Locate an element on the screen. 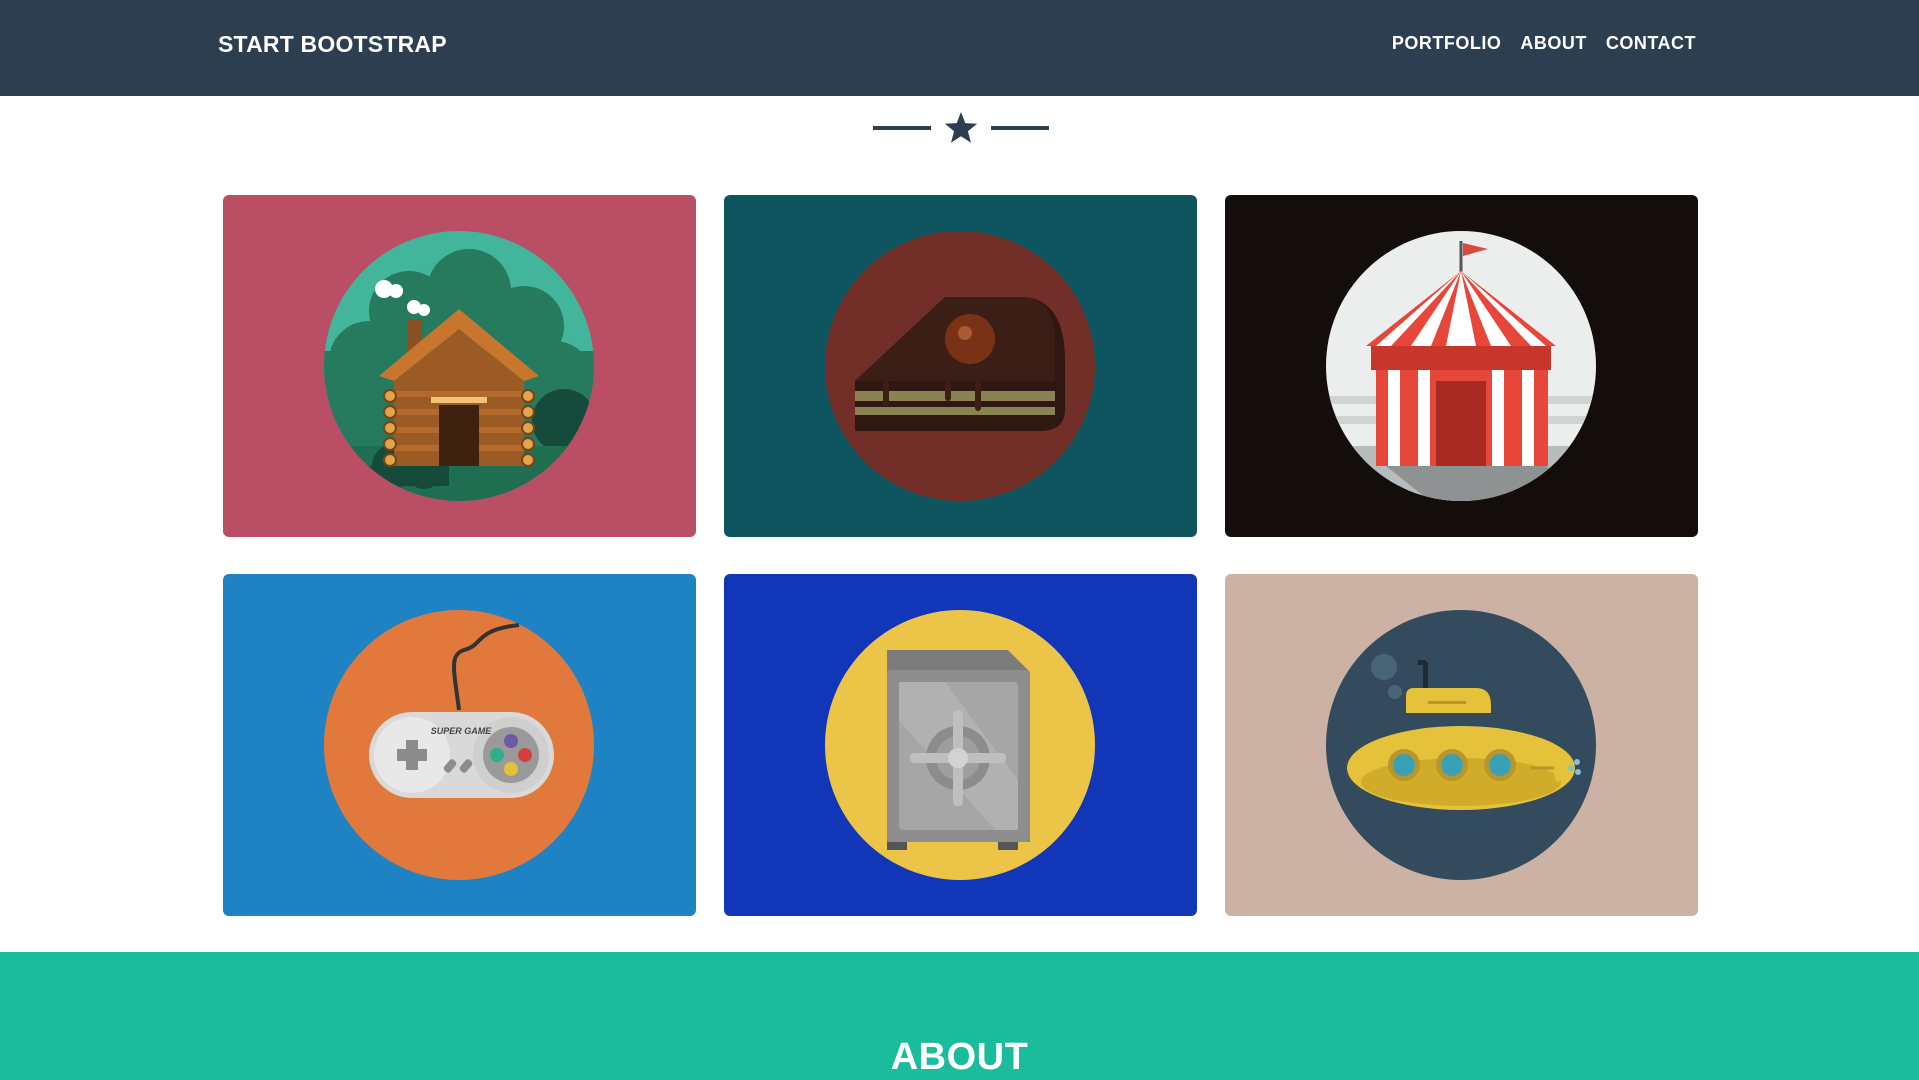 The width and height of the screenshot is (1919, 1080). divider-line-left is located at coordinates (902, 128).